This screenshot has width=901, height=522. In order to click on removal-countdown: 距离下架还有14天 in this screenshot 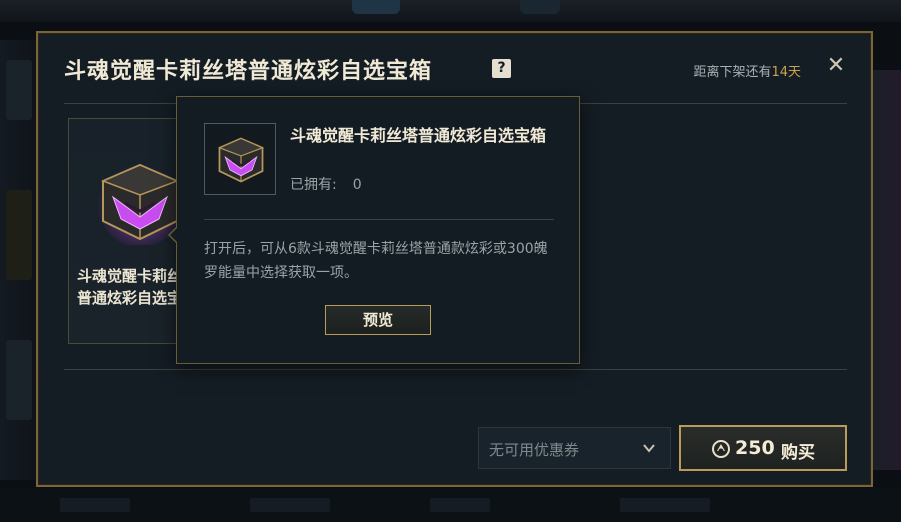, I will do `click(747, 70)`.